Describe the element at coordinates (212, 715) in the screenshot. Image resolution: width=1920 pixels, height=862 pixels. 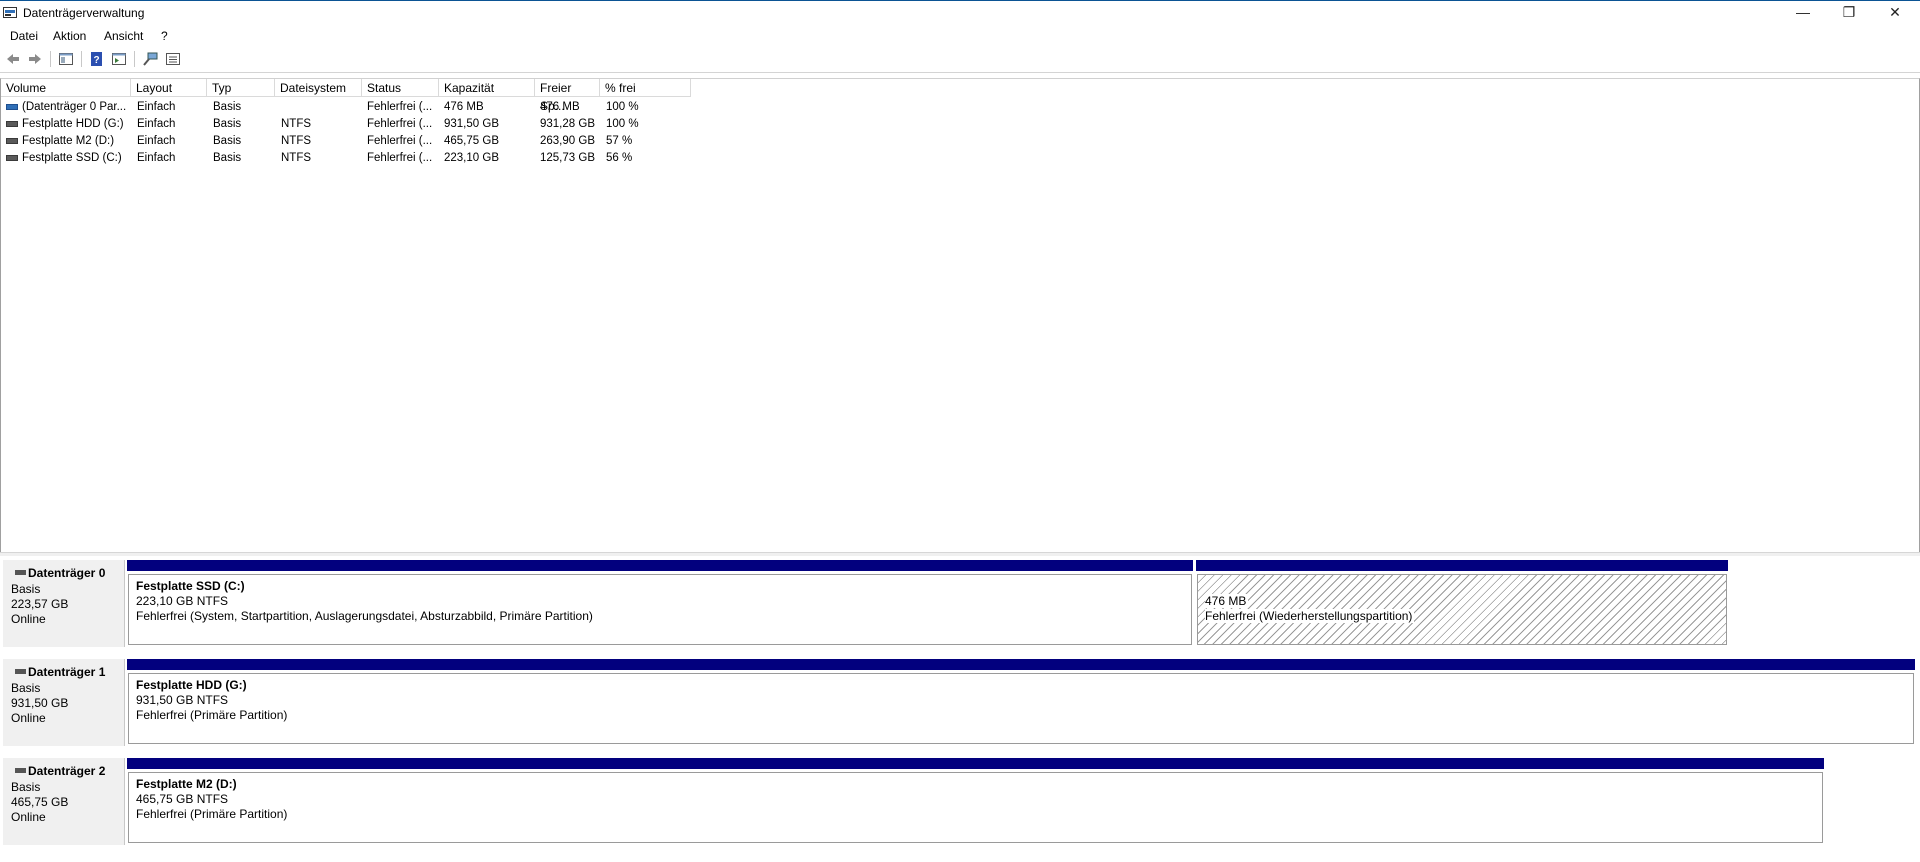
I see `partition-status: Fehlerfrei (Primäre Partition)` at that location.